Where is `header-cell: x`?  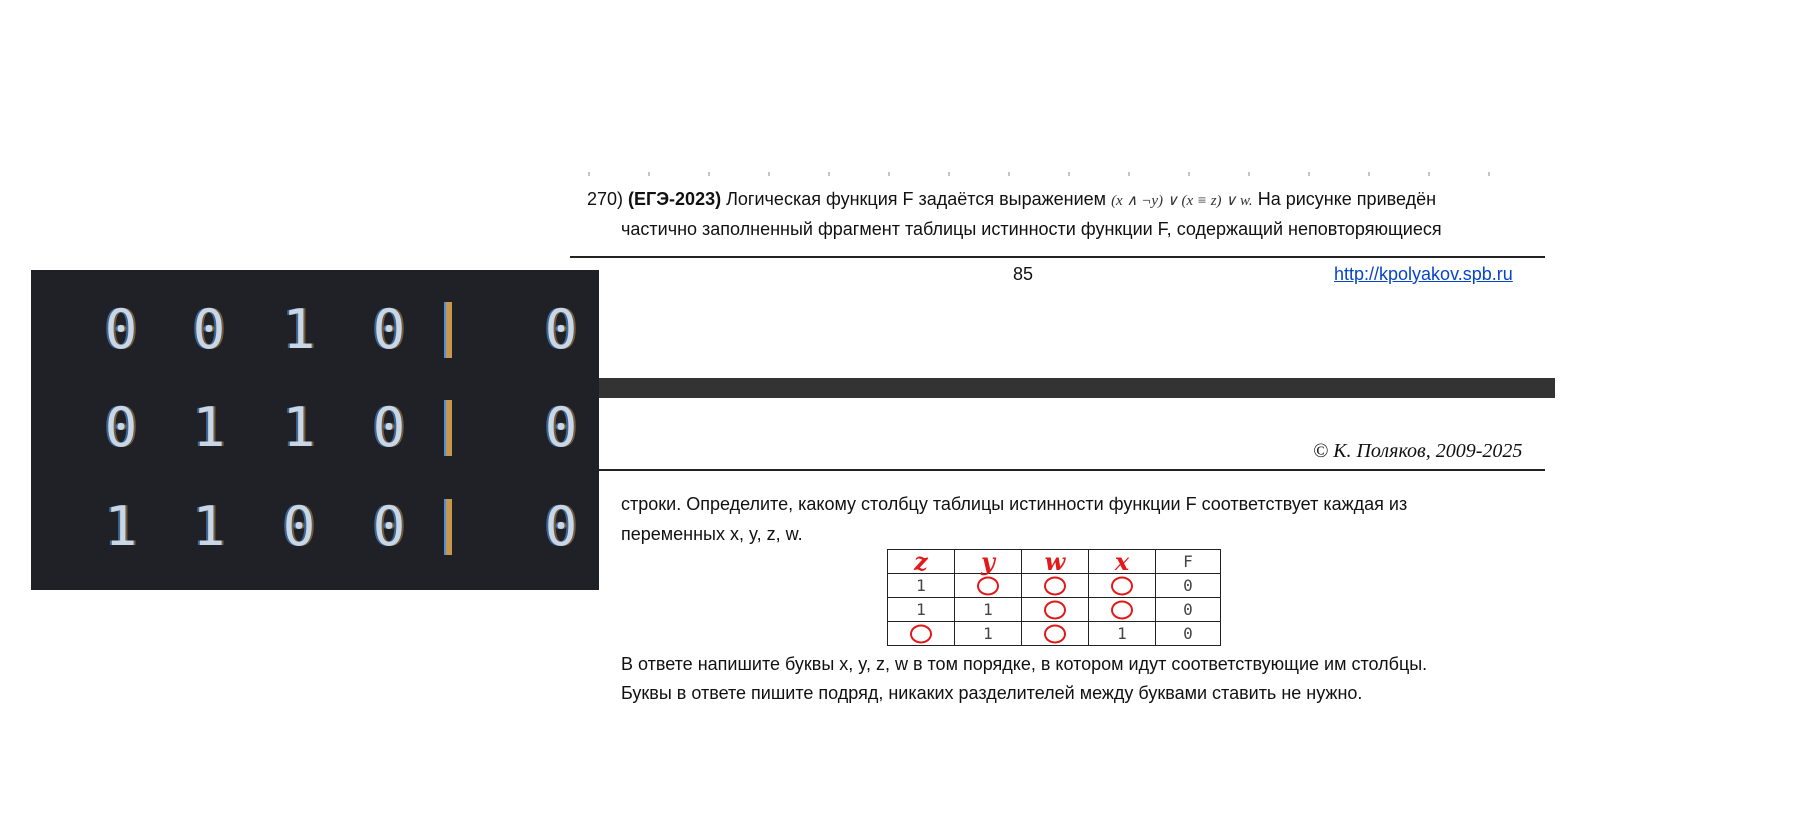
header-cell: x is located at coordinates (1122, 561).